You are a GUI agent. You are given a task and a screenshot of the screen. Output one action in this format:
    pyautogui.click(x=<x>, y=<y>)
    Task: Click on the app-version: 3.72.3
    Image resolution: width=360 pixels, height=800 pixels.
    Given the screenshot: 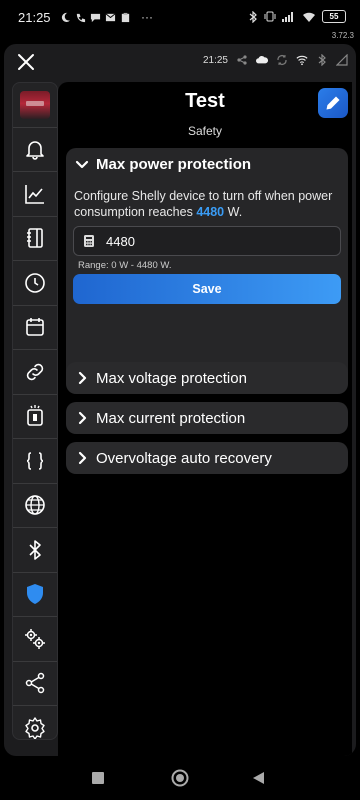 What is the action you would take?
    pyautogui.click(x=342, y=35)
    